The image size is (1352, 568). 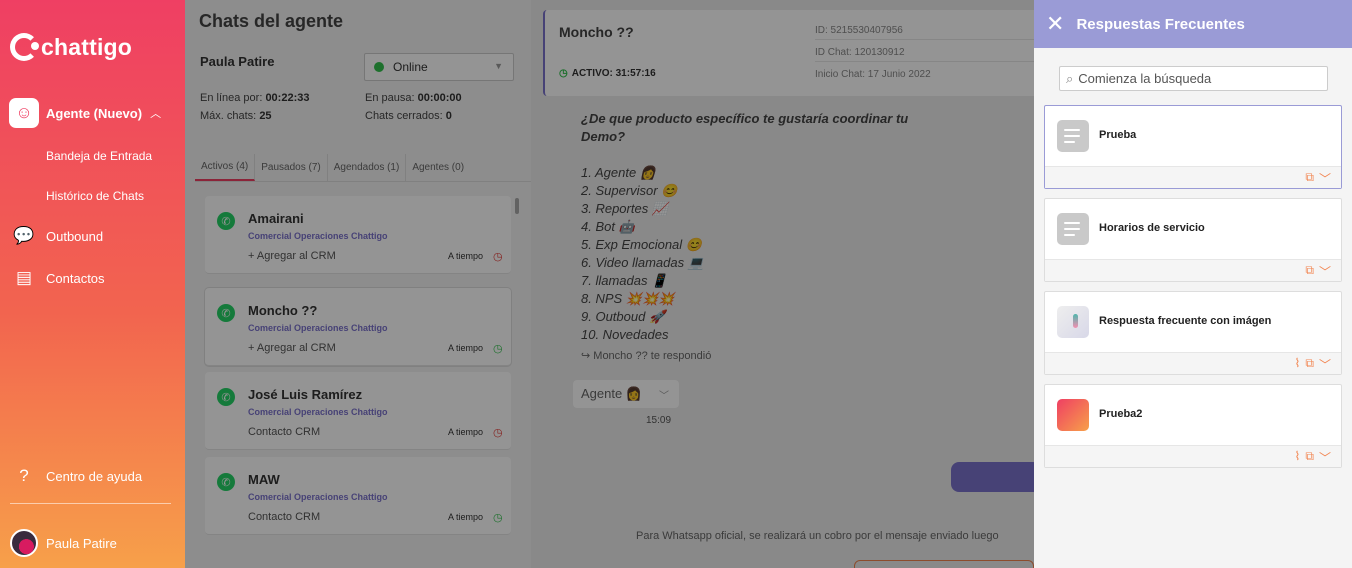 I want to click on response-card-body: Respuesta frecuente con imágen, so click(x=1193, y=322).